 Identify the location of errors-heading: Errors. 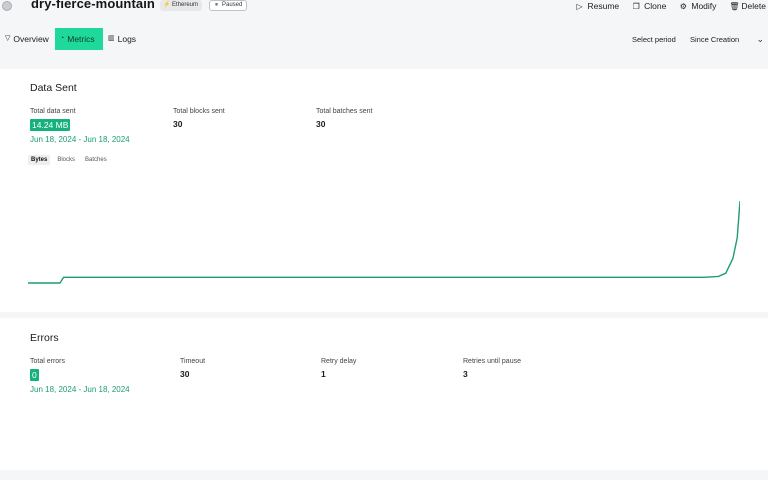
(44, 338).